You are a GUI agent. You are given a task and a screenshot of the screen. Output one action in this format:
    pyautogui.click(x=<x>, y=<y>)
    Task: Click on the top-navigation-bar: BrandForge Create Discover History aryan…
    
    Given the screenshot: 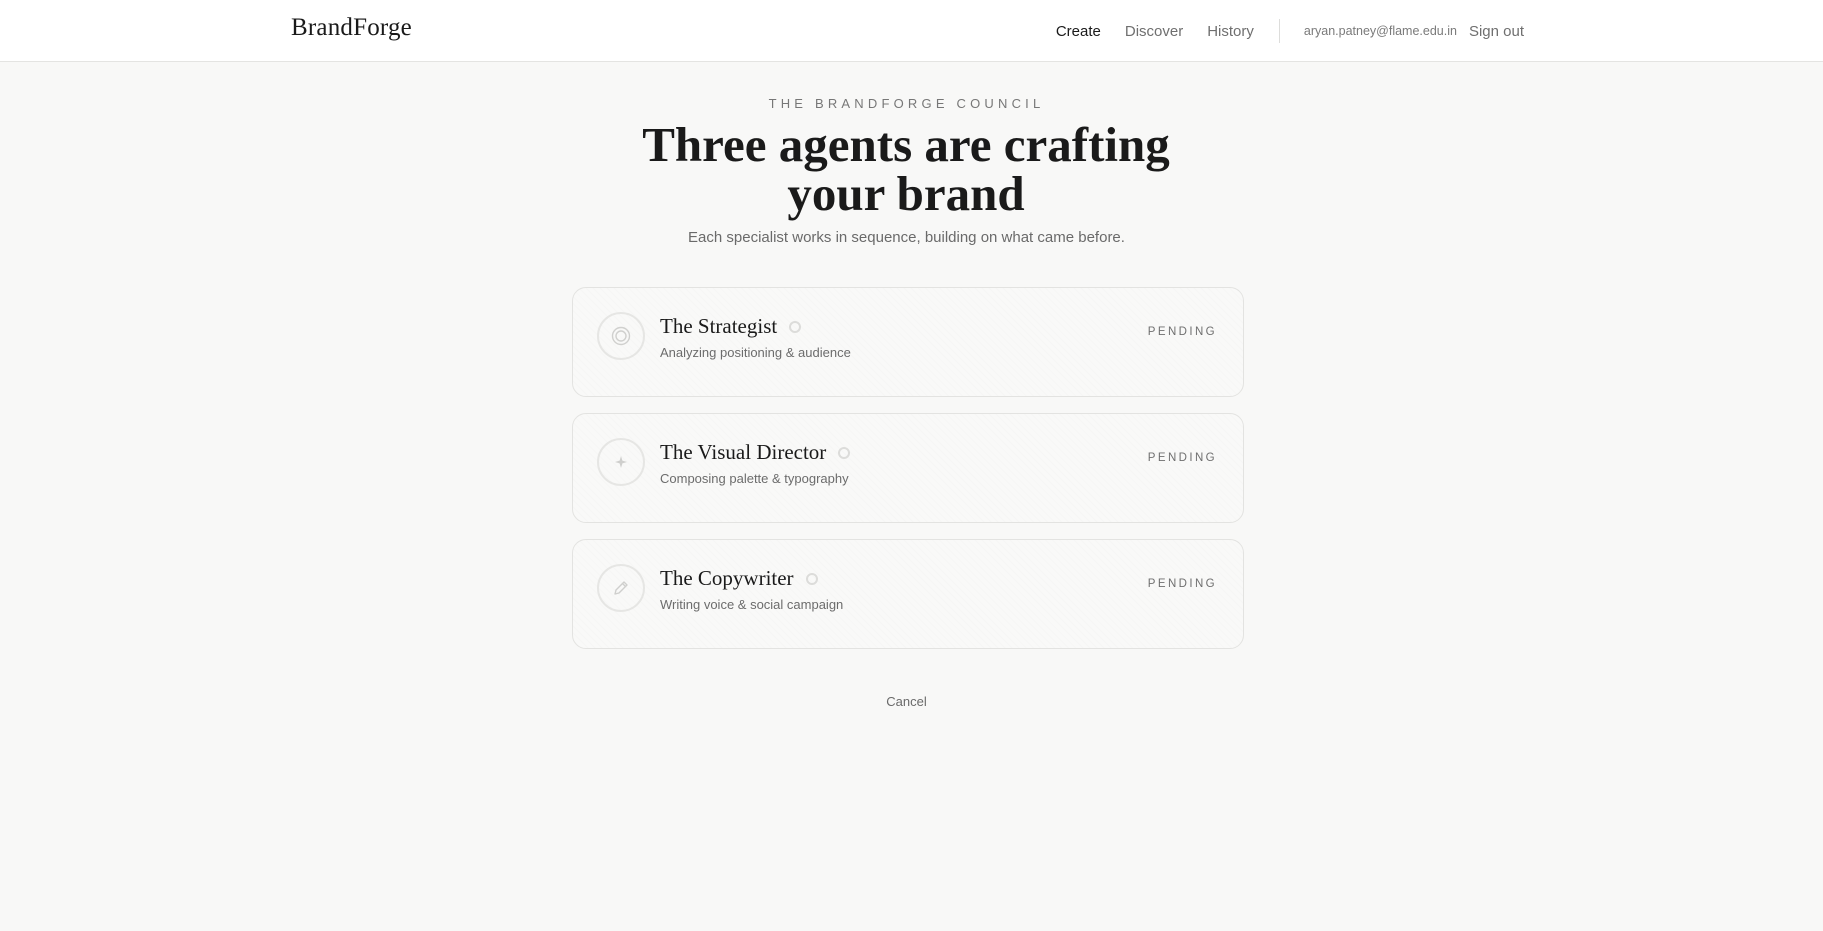 What is the action you would take?
    pyautogui.click(x=911, y=31)
    